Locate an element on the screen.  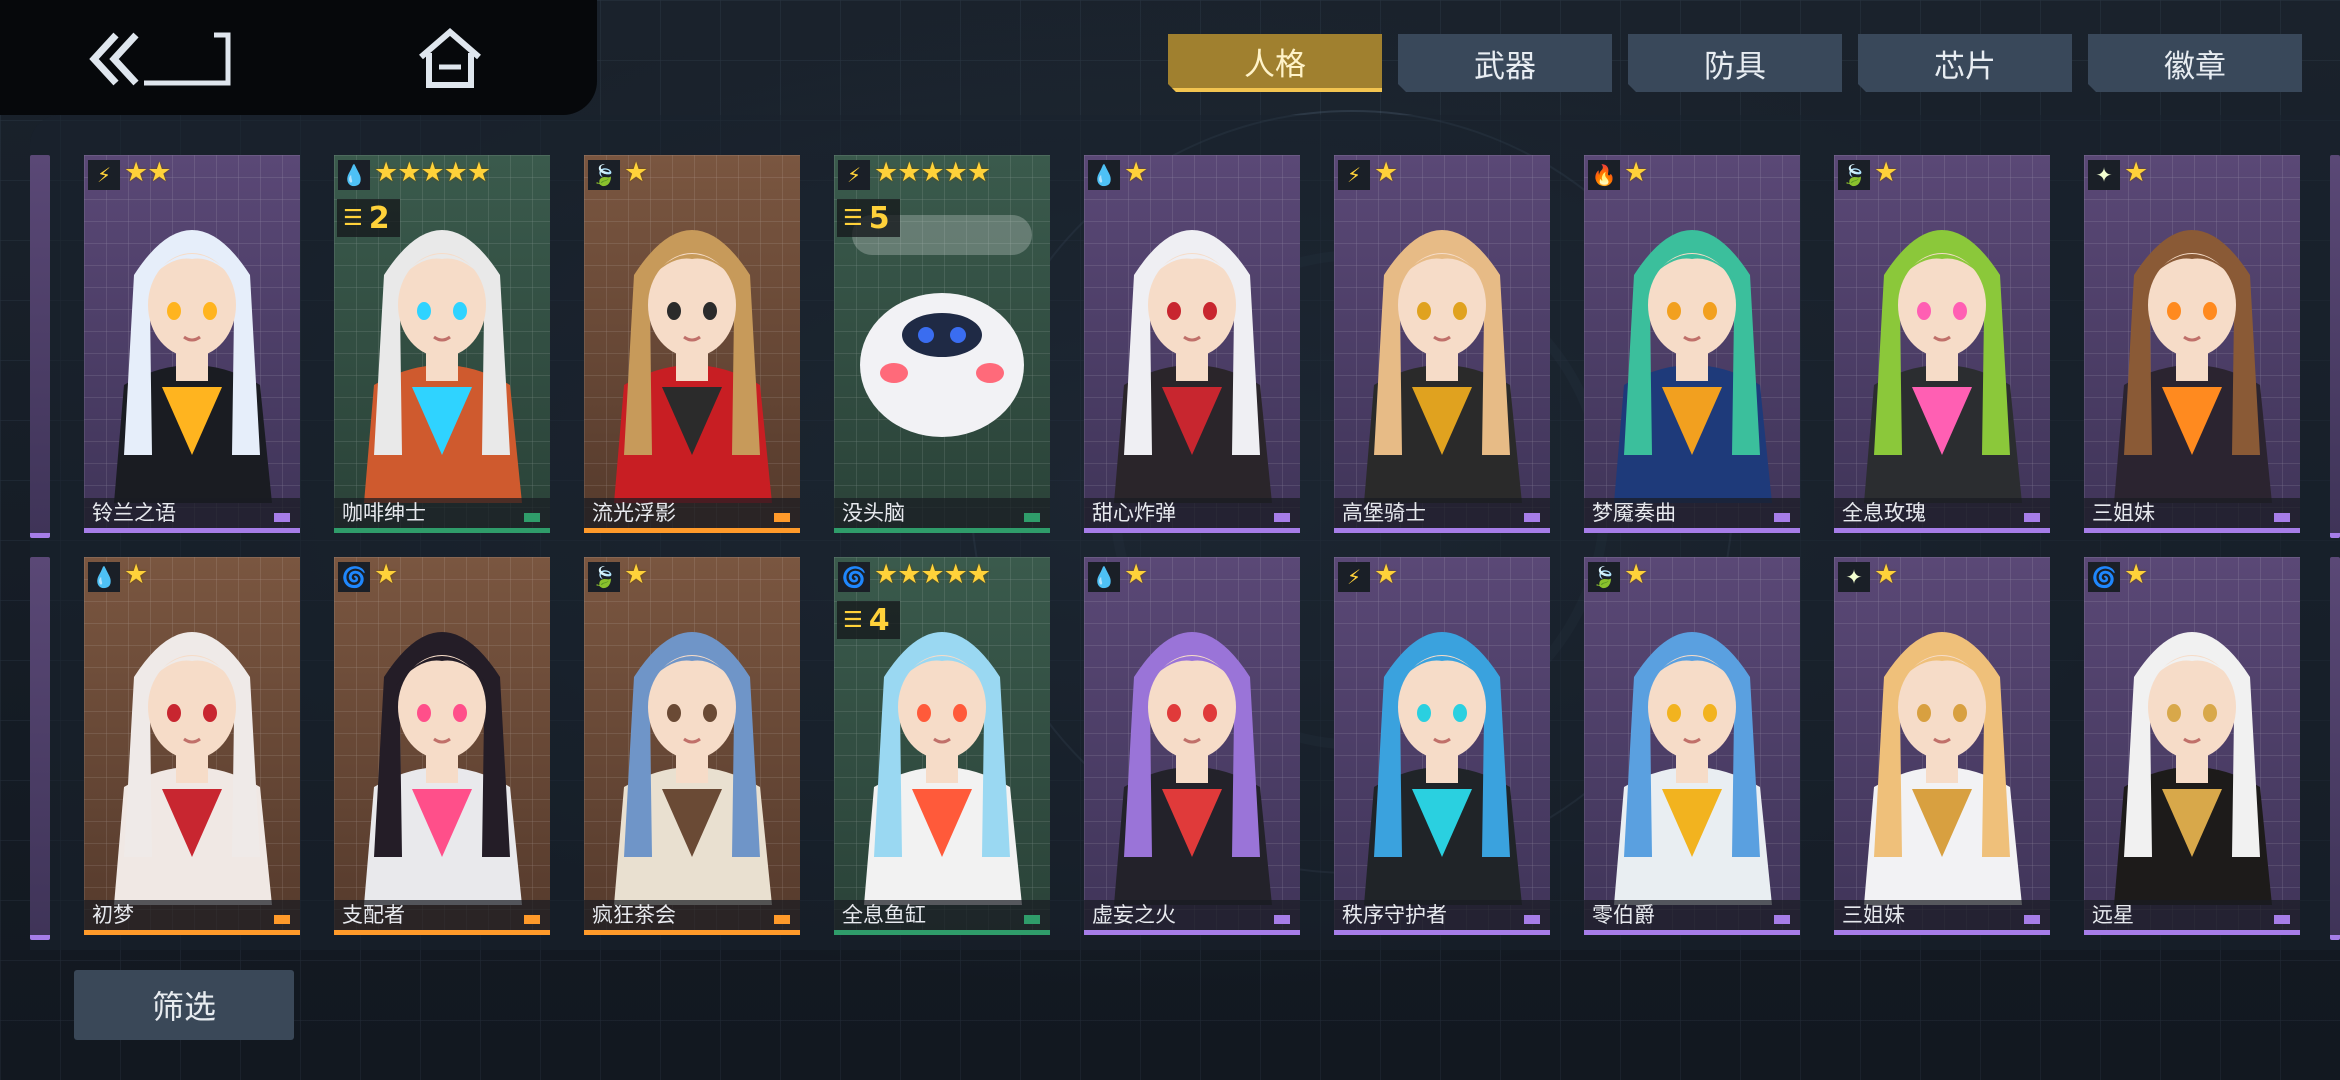
character-card: 🌀 ★★★★★ ☰ 4 全息鱼缸 is located at coordinates (942, 746).